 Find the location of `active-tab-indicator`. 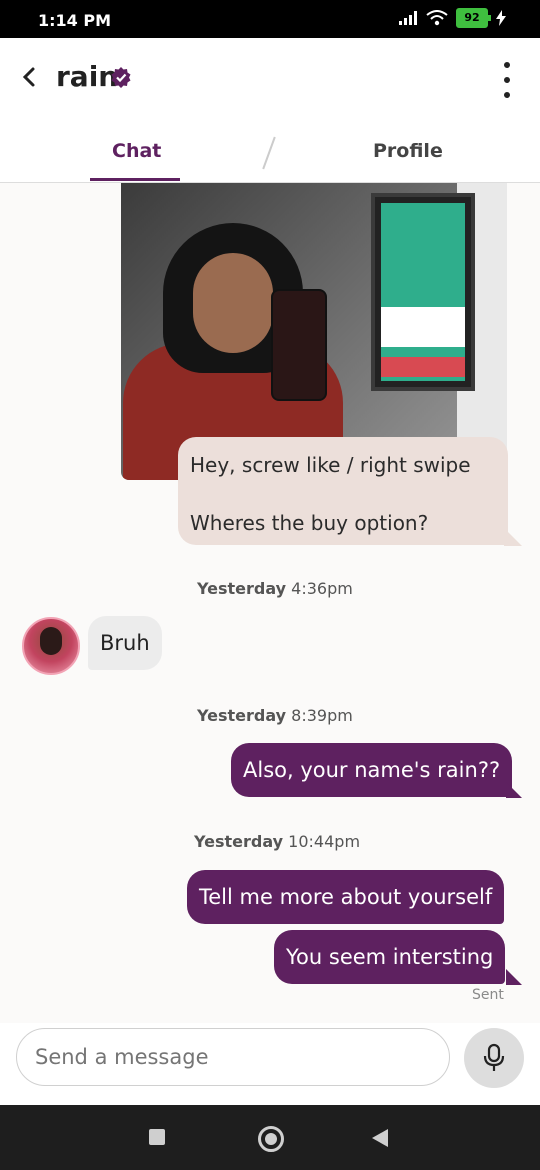

active-tab-indicator is located at coordinates (135, 179).